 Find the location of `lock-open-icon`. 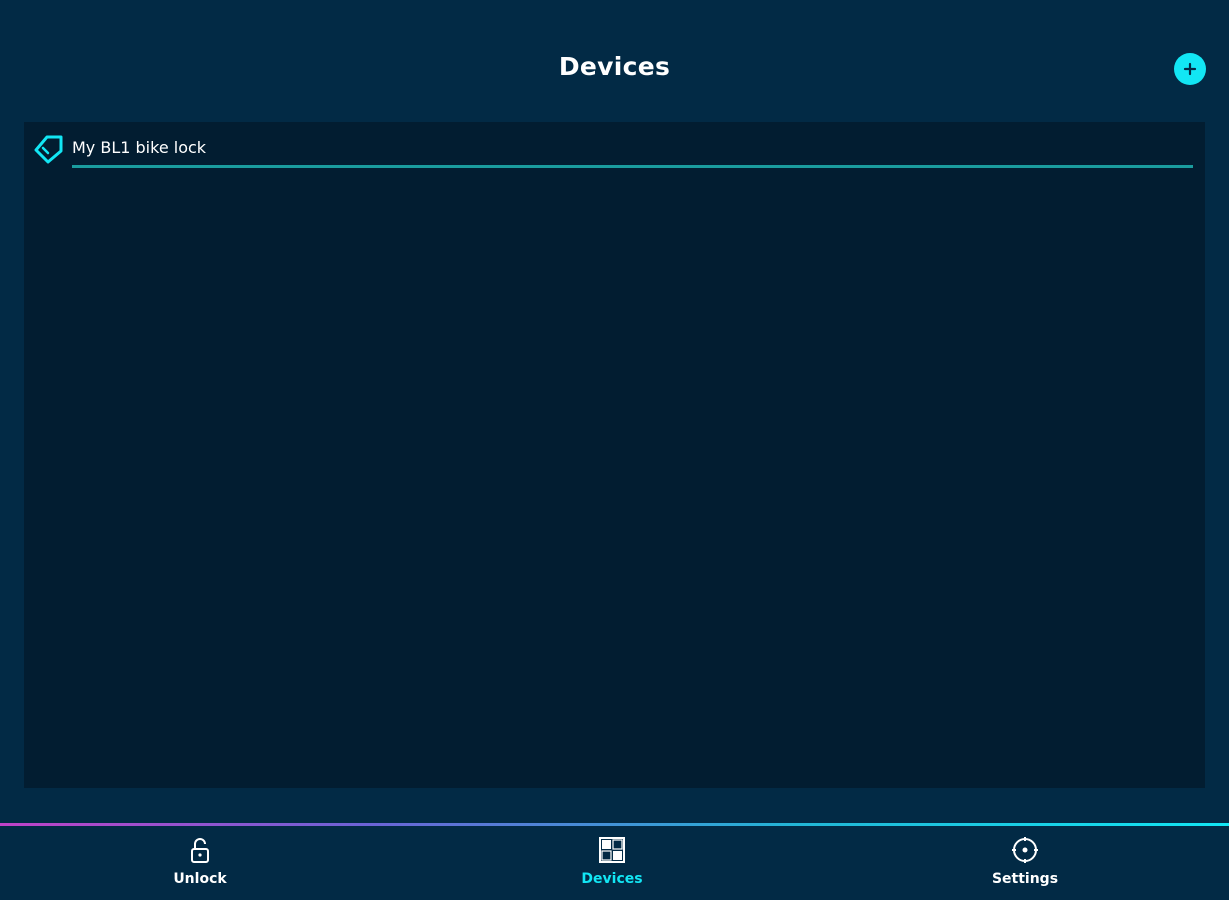

lock-open-icon is located at coordinates (200, 850).